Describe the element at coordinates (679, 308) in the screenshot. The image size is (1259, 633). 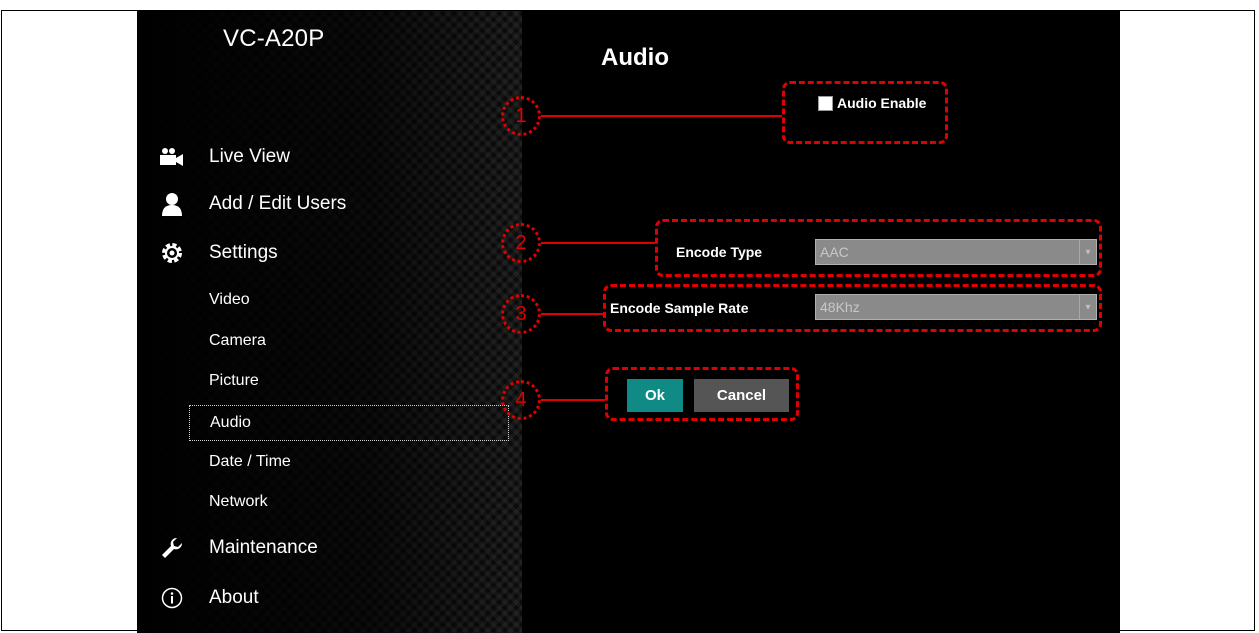
I see `encode-sample-rate-label: Encode Sample Rate` at that location.